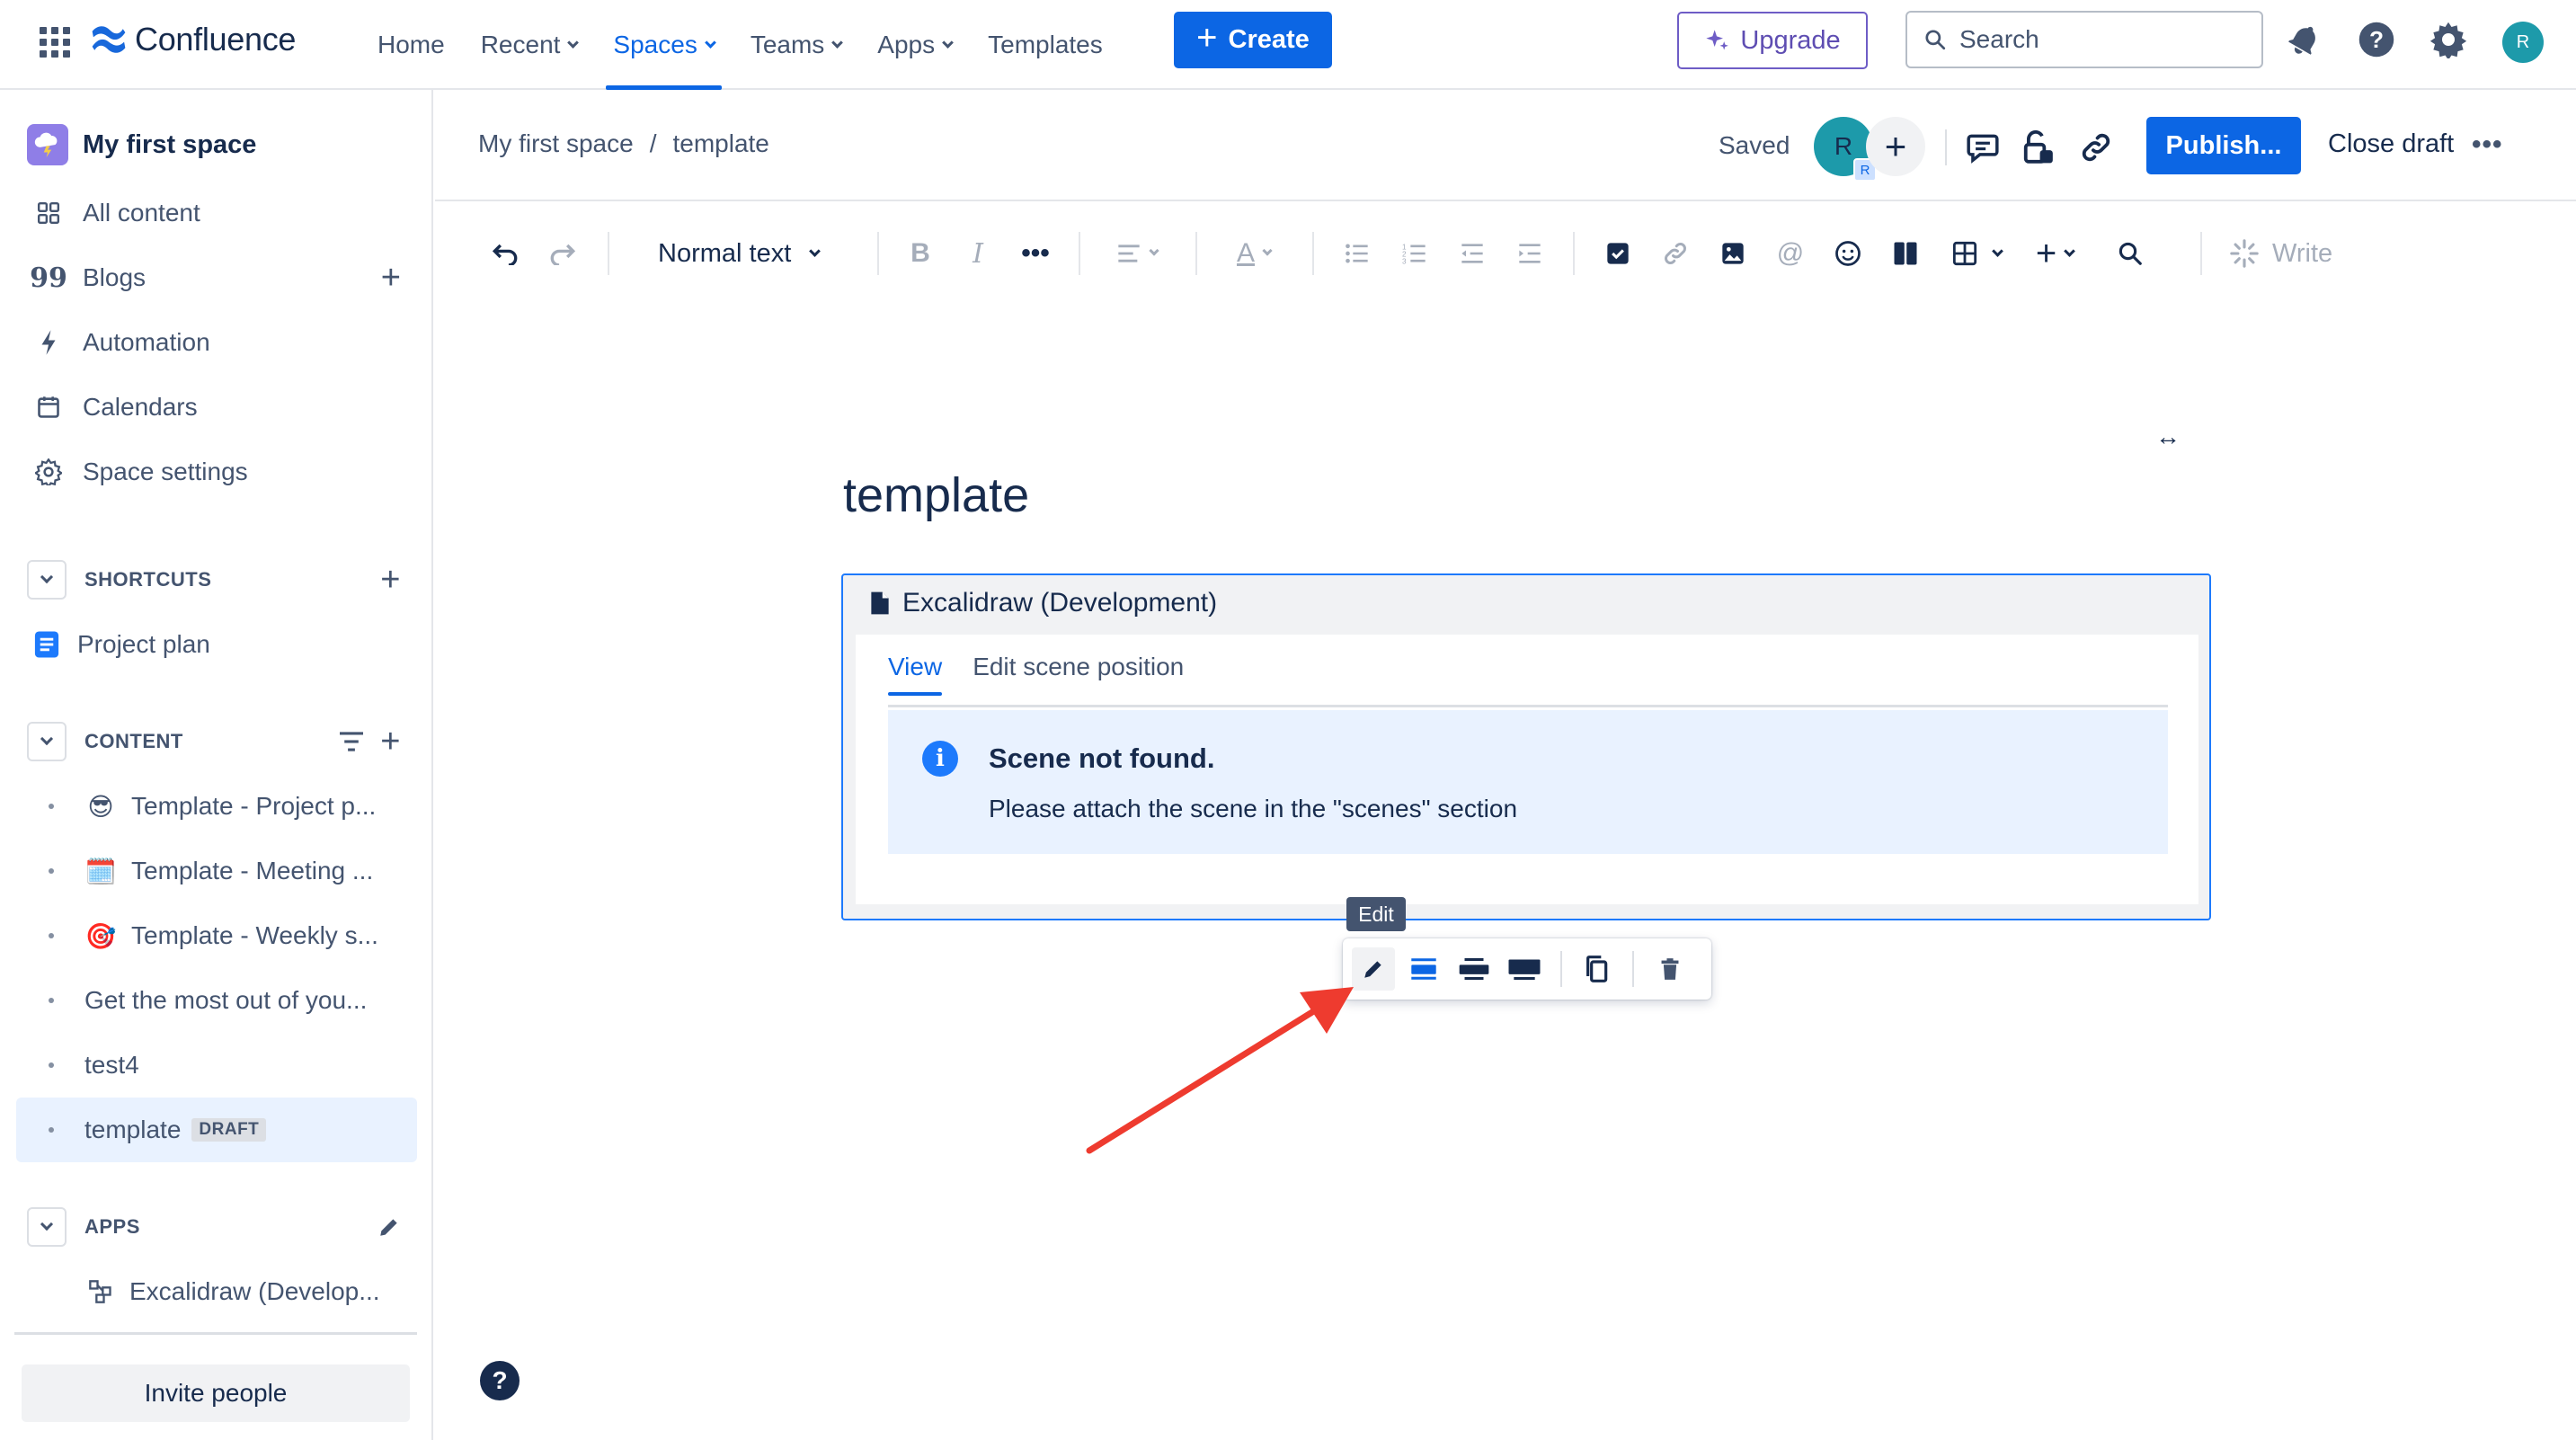  What do you see at coordinates (1983, 147) in the screenshot?
I see `comment-icon` at bounding box center [1983, 147].